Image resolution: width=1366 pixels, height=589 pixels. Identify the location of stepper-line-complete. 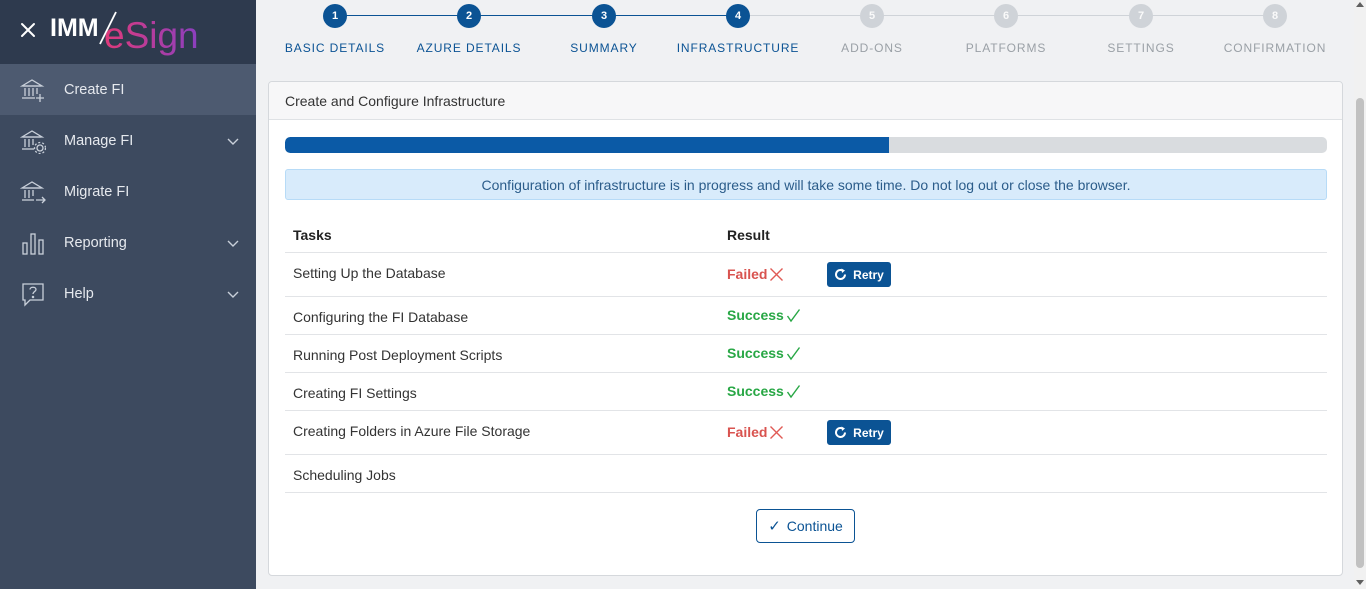
(547, 15).